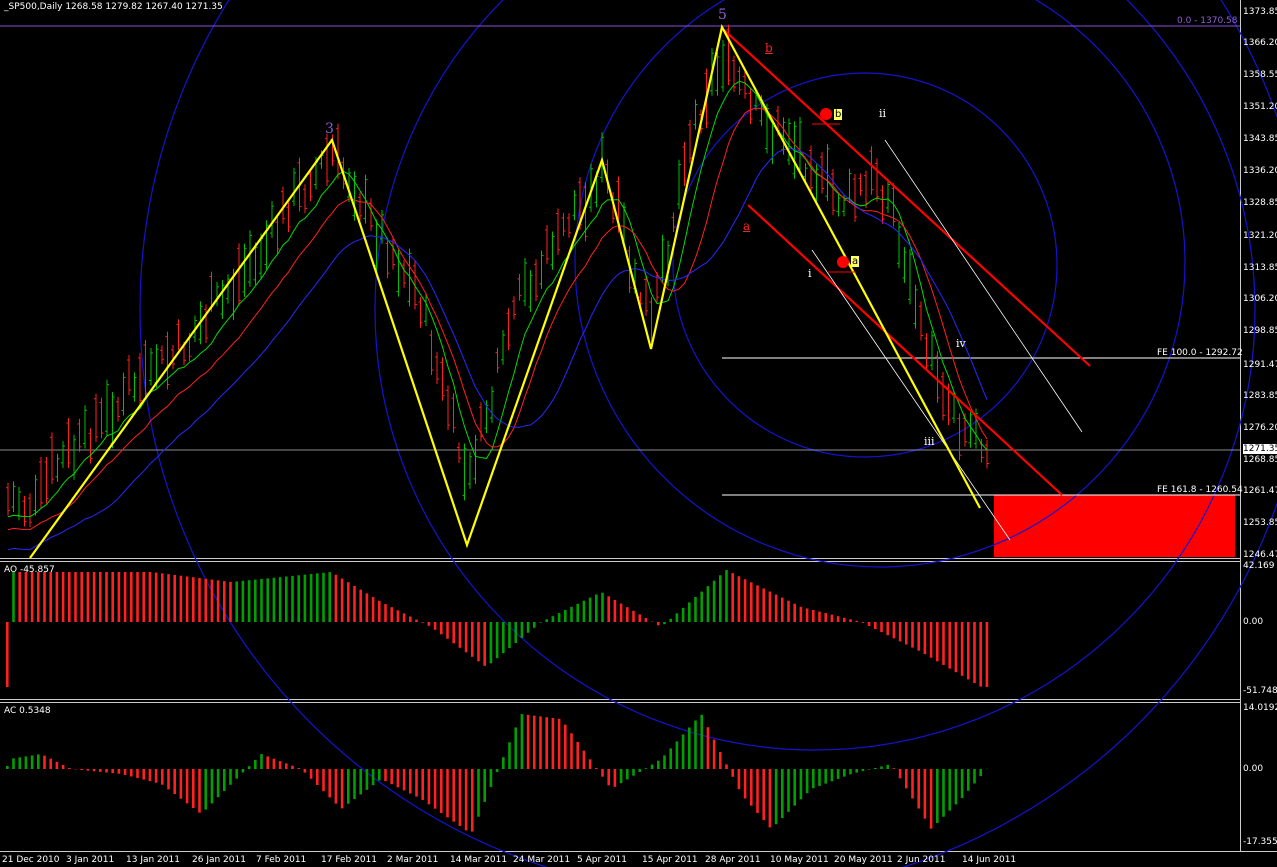 The width and height of the screenshot is (1277, 867). What do you see at coordinates (883, 113) in the screenshot?
I see `wave-ii-label: ii` at bounding box center [883, 113].